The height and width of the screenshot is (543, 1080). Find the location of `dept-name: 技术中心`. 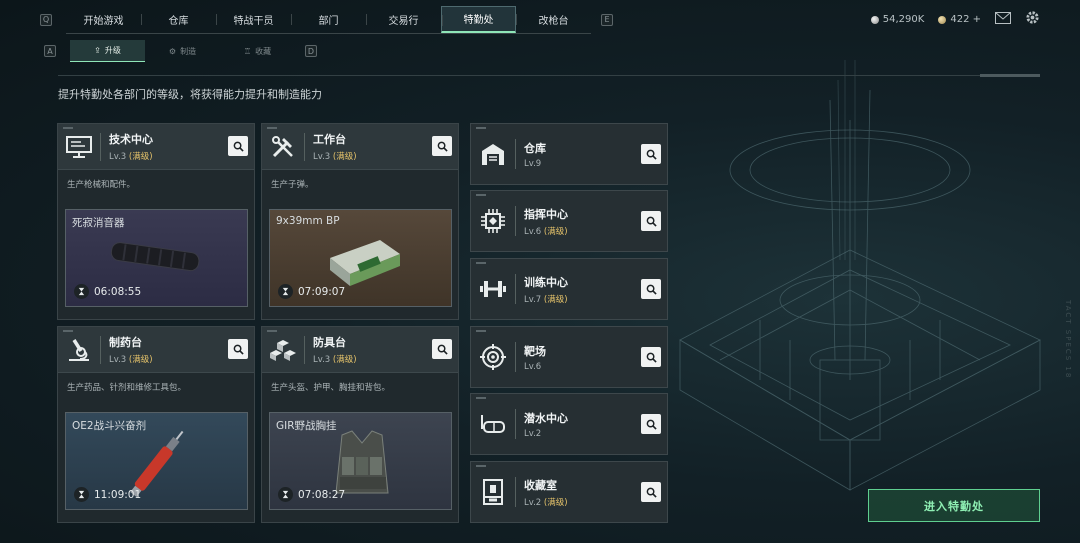

dept-name: 技术中心 is located at coordinates (131, 139).